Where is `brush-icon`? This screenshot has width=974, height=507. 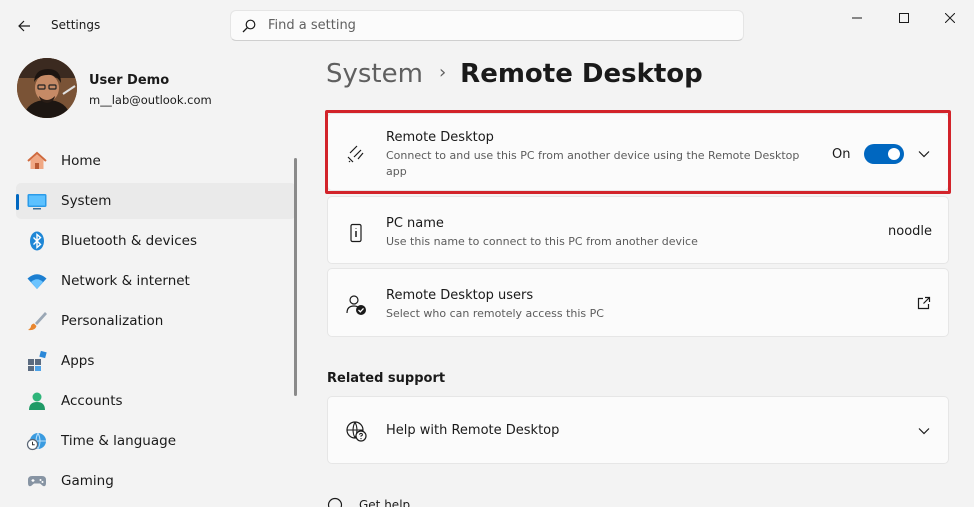
brush-icon is located at coordinates (37, 321).